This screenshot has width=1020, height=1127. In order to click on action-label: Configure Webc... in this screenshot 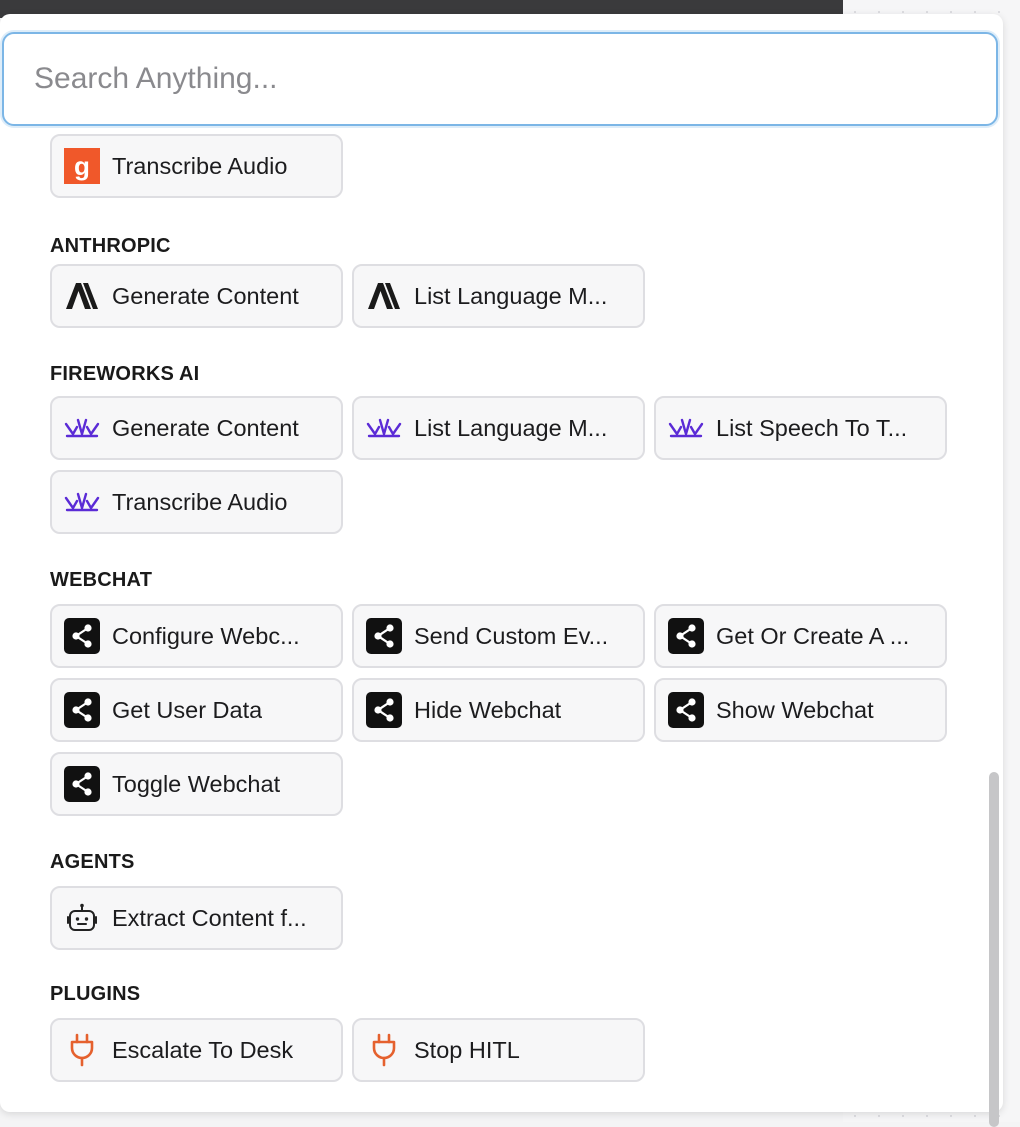, I will do `click(206, 635)`.